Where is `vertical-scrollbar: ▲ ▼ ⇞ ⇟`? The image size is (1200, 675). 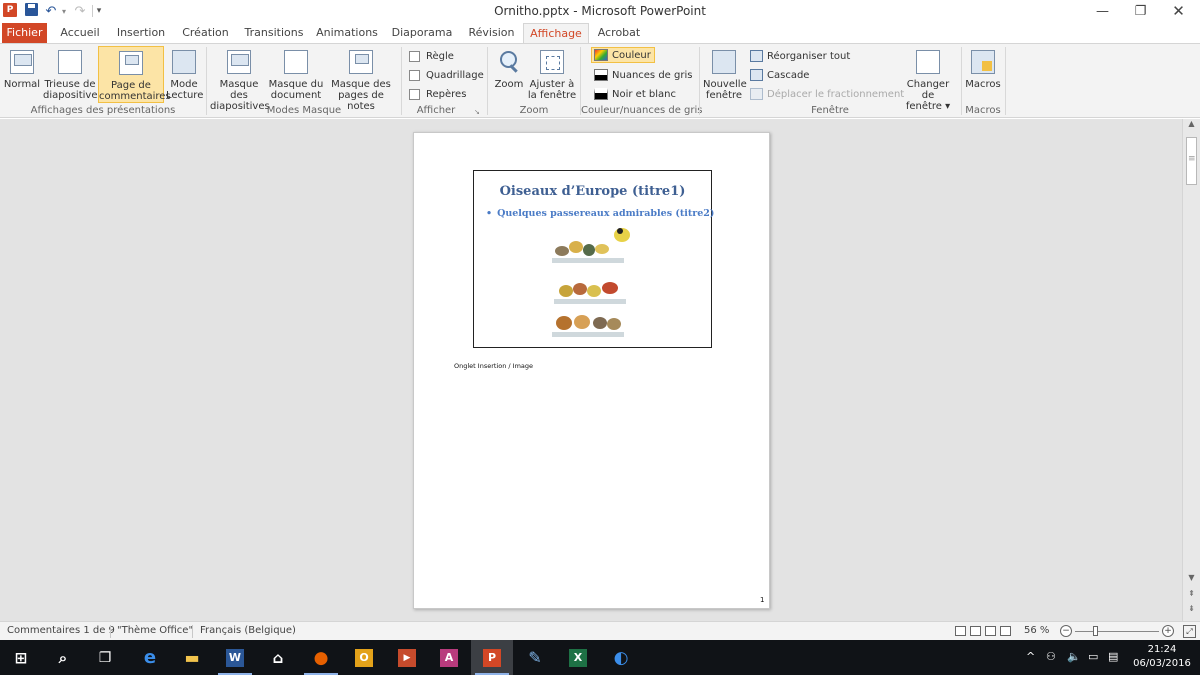 vertical-scrollbar: ▲ ▼ ⇞ ⇟ is located at coordinates (1191, 370).